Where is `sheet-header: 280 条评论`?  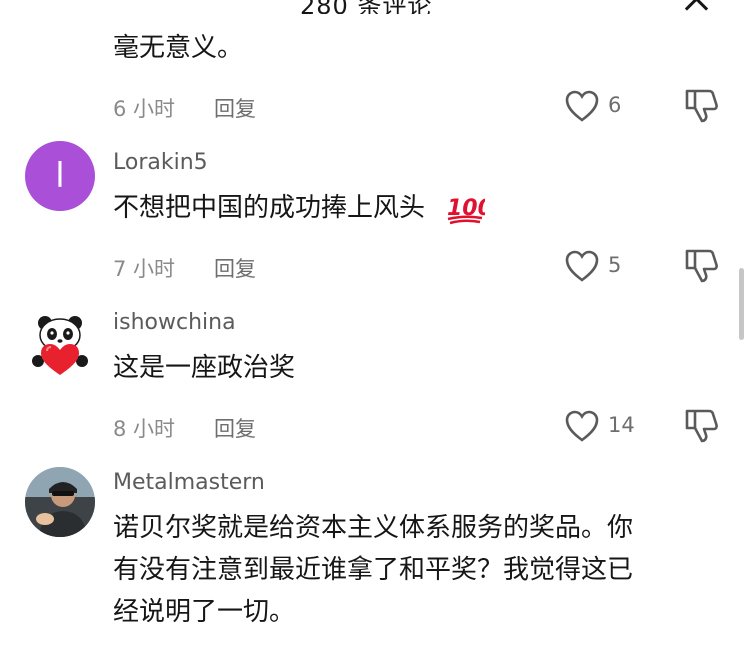 sheet-header: 280 条评论 is located at coordinates (375, 7).